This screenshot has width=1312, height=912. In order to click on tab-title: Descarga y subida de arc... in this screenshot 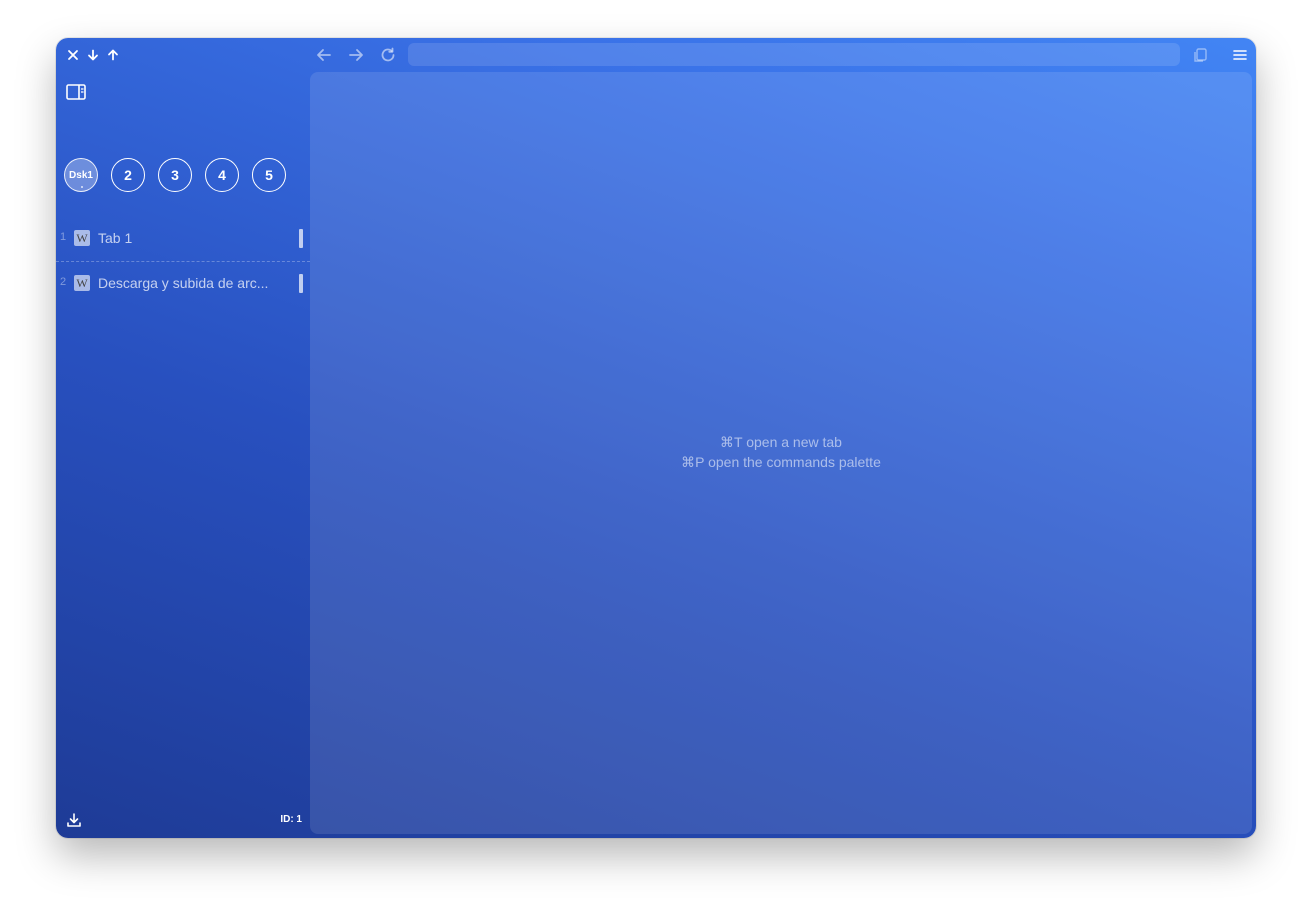, I will do `click(183, 283)`.